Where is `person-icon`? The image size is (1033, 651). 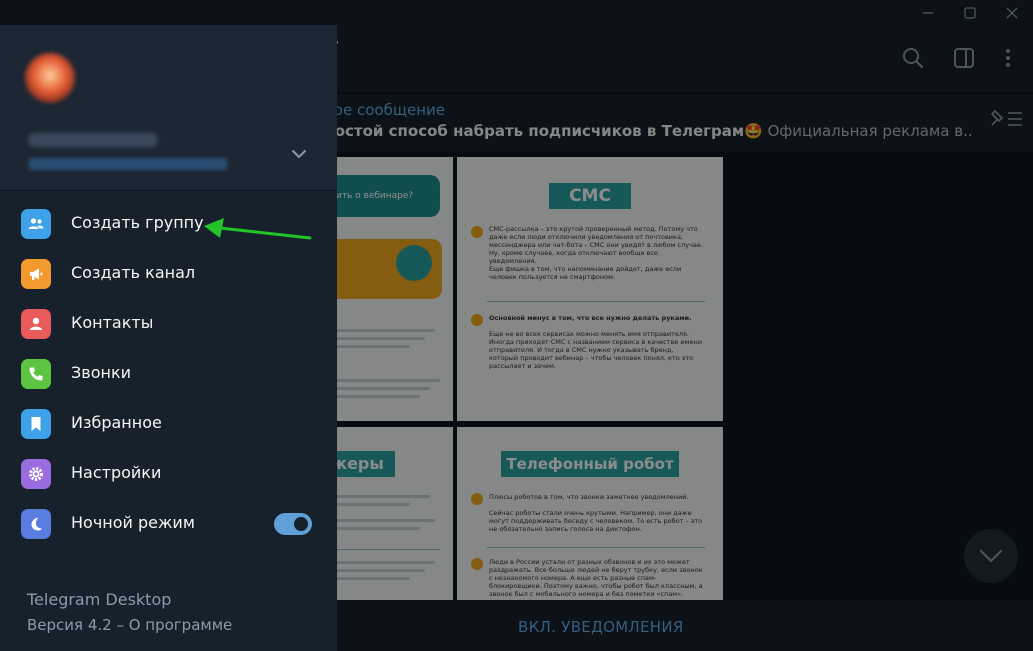
person-icon is located at coordinates (36, 324).